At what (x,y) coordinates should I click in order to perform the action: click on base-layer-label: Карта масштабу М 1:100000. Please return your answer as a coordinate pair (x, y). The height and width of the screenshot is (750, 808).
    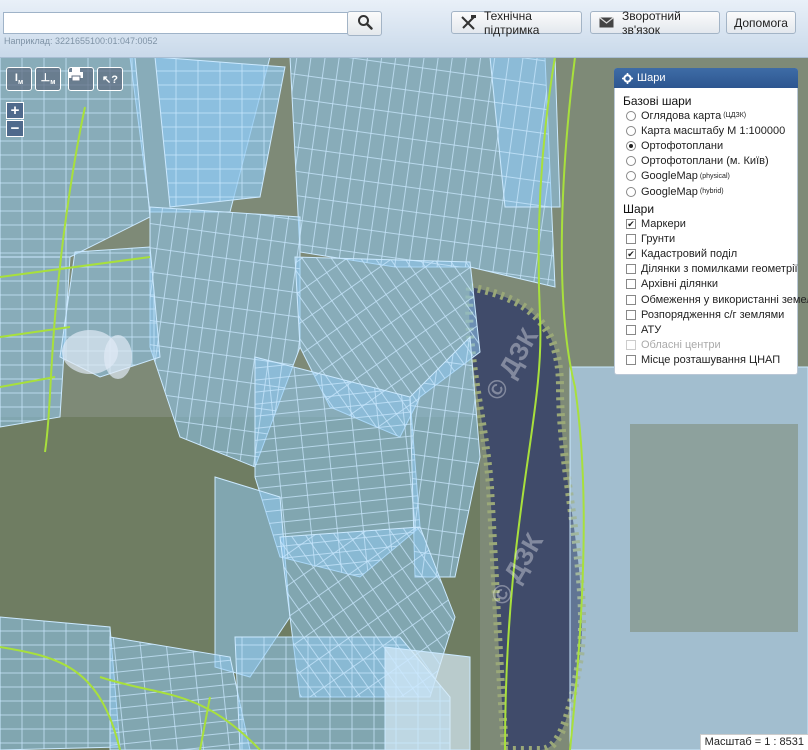
    Looking at the image, I should click on (713, 130).